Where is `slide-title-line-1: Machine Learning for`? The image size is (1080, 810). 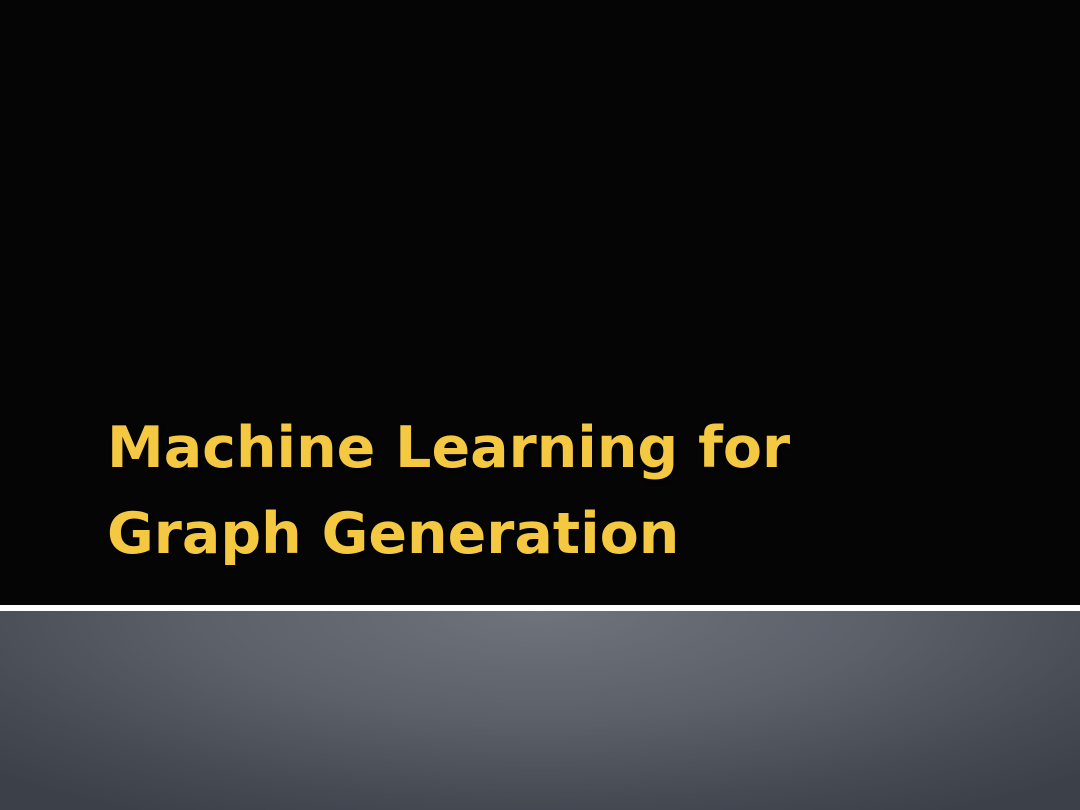
slide-title-line-1: Machine Learning for is located at coordinates (449, 448).